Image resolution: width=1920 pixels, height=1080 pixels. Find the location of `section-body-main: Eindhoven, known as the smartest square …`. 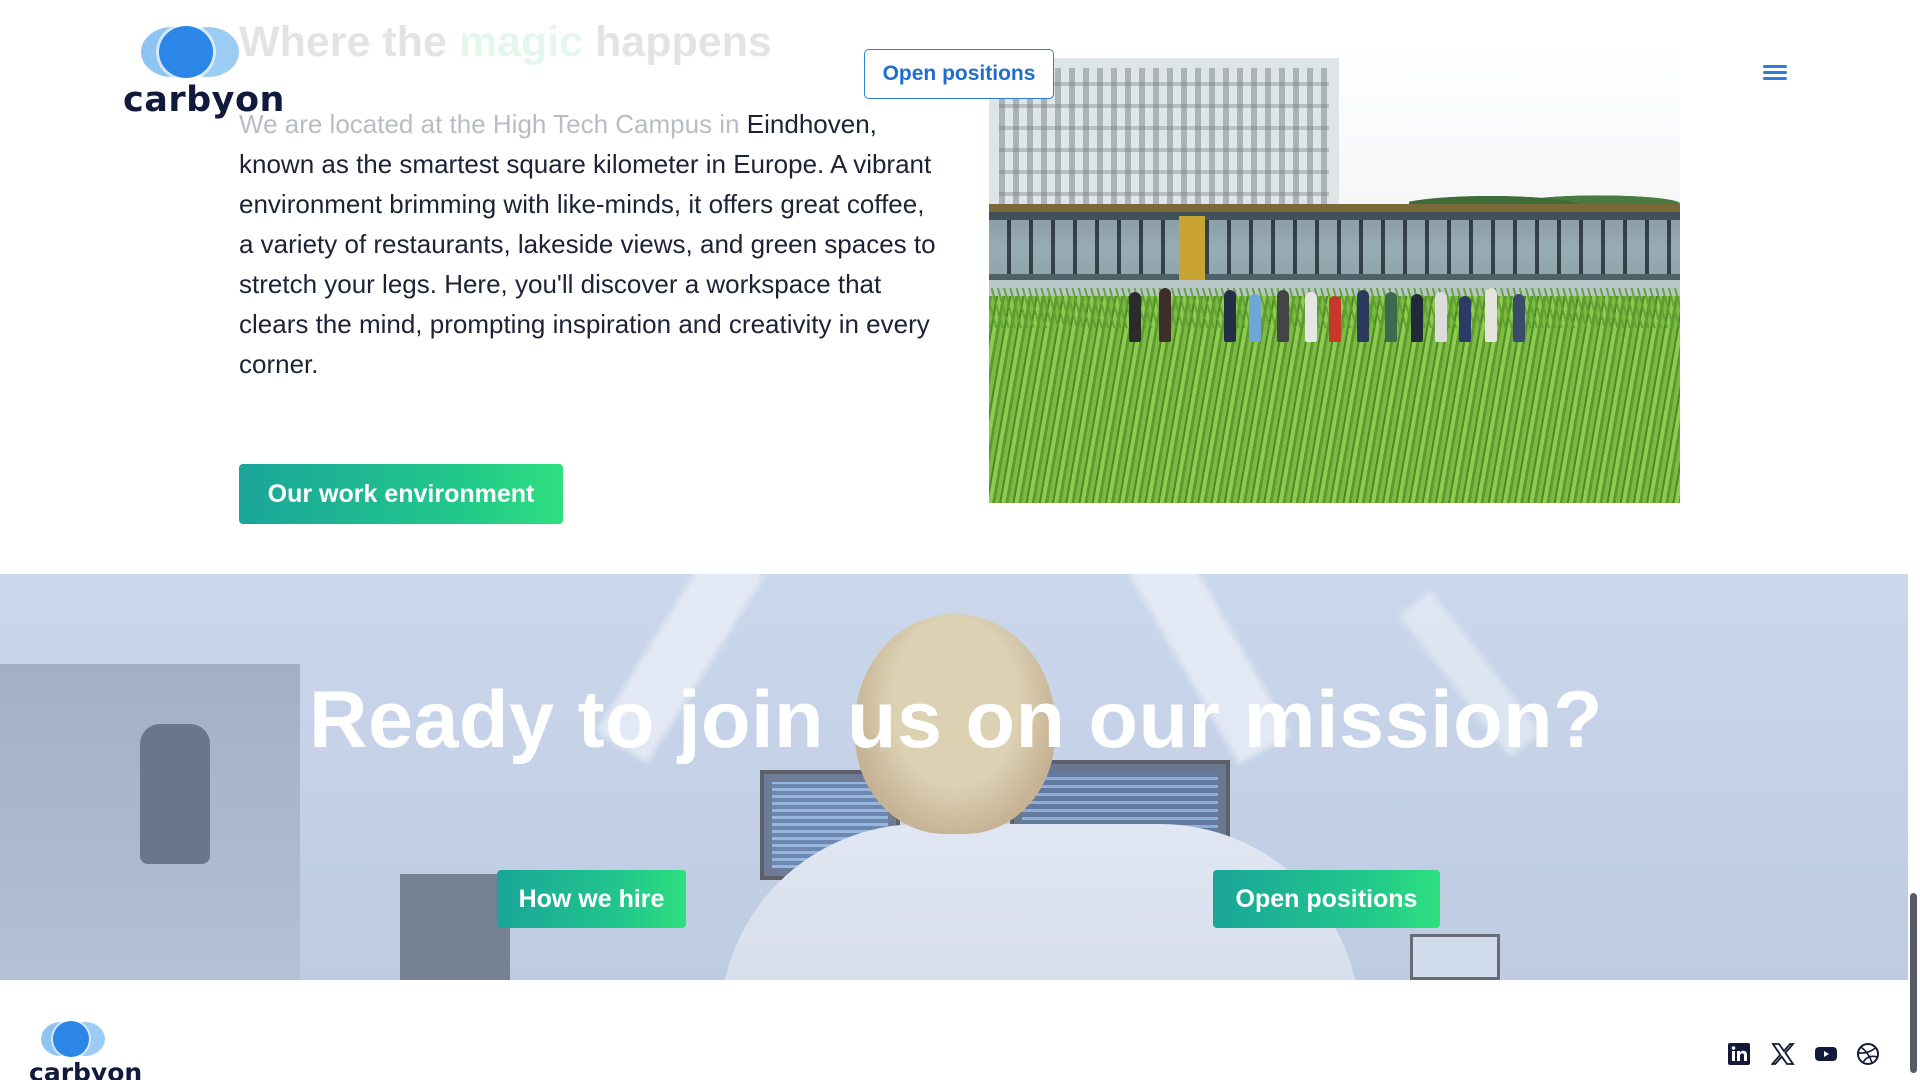

section-body-main: Eindhoven, known as the smartest square … is located at coordinates (587, 244).